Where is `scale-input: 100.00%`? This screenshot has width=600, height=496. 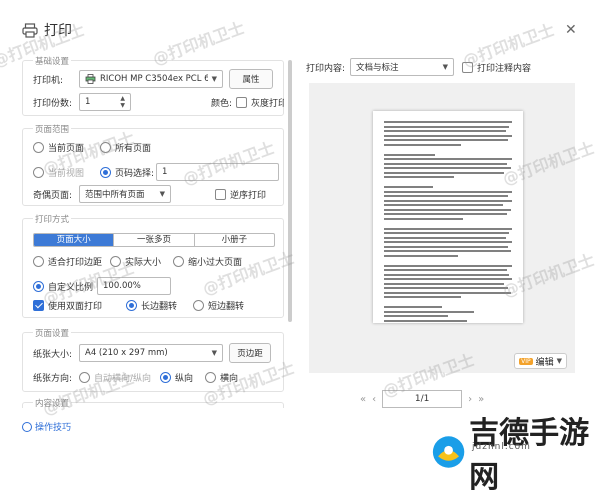
scale-input: 100.00% is located at coordinates (134, 286).